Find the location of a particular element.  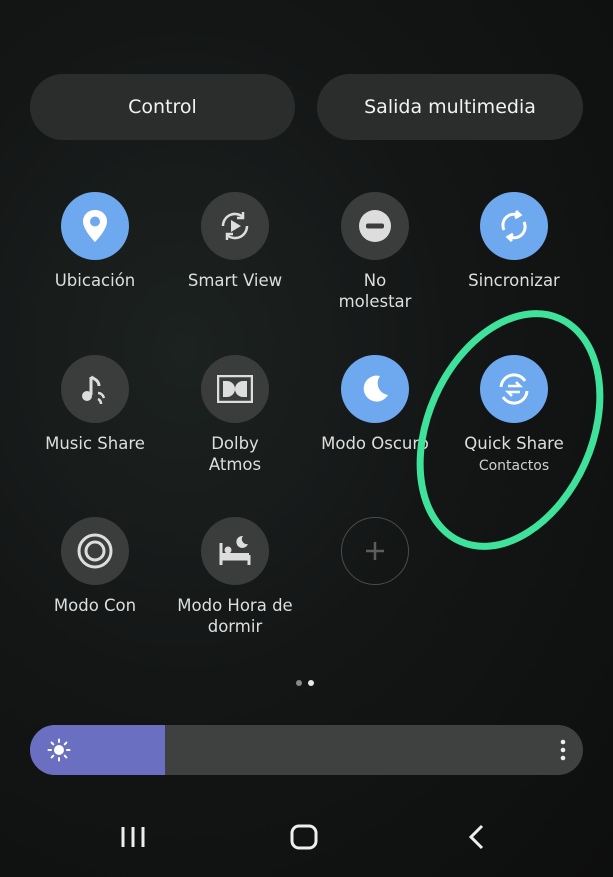

tile-smart-view: Smart View is located at coordinates (235, 241).